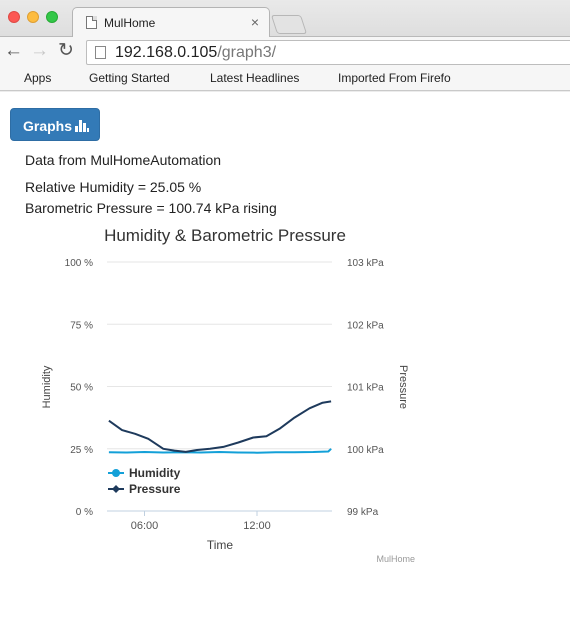 The width and height of the screenshot is (570, 635). What do you see at coordinates (81, 325) in the screenshot?
I see `y-tick-label: 75 %` at bounding box center [81, 325].